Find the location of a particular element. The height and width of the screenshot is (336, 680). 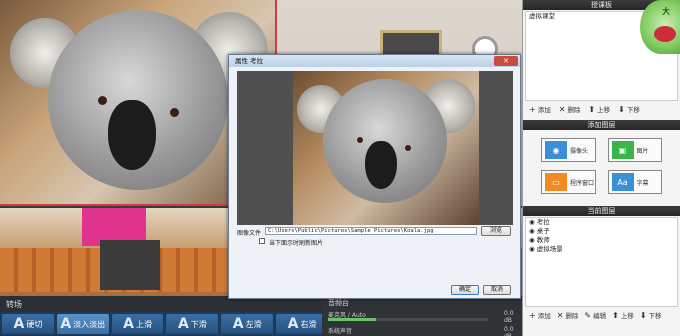

transition-slide-up-button: A 上滑 is located at coordinates (137, 324).